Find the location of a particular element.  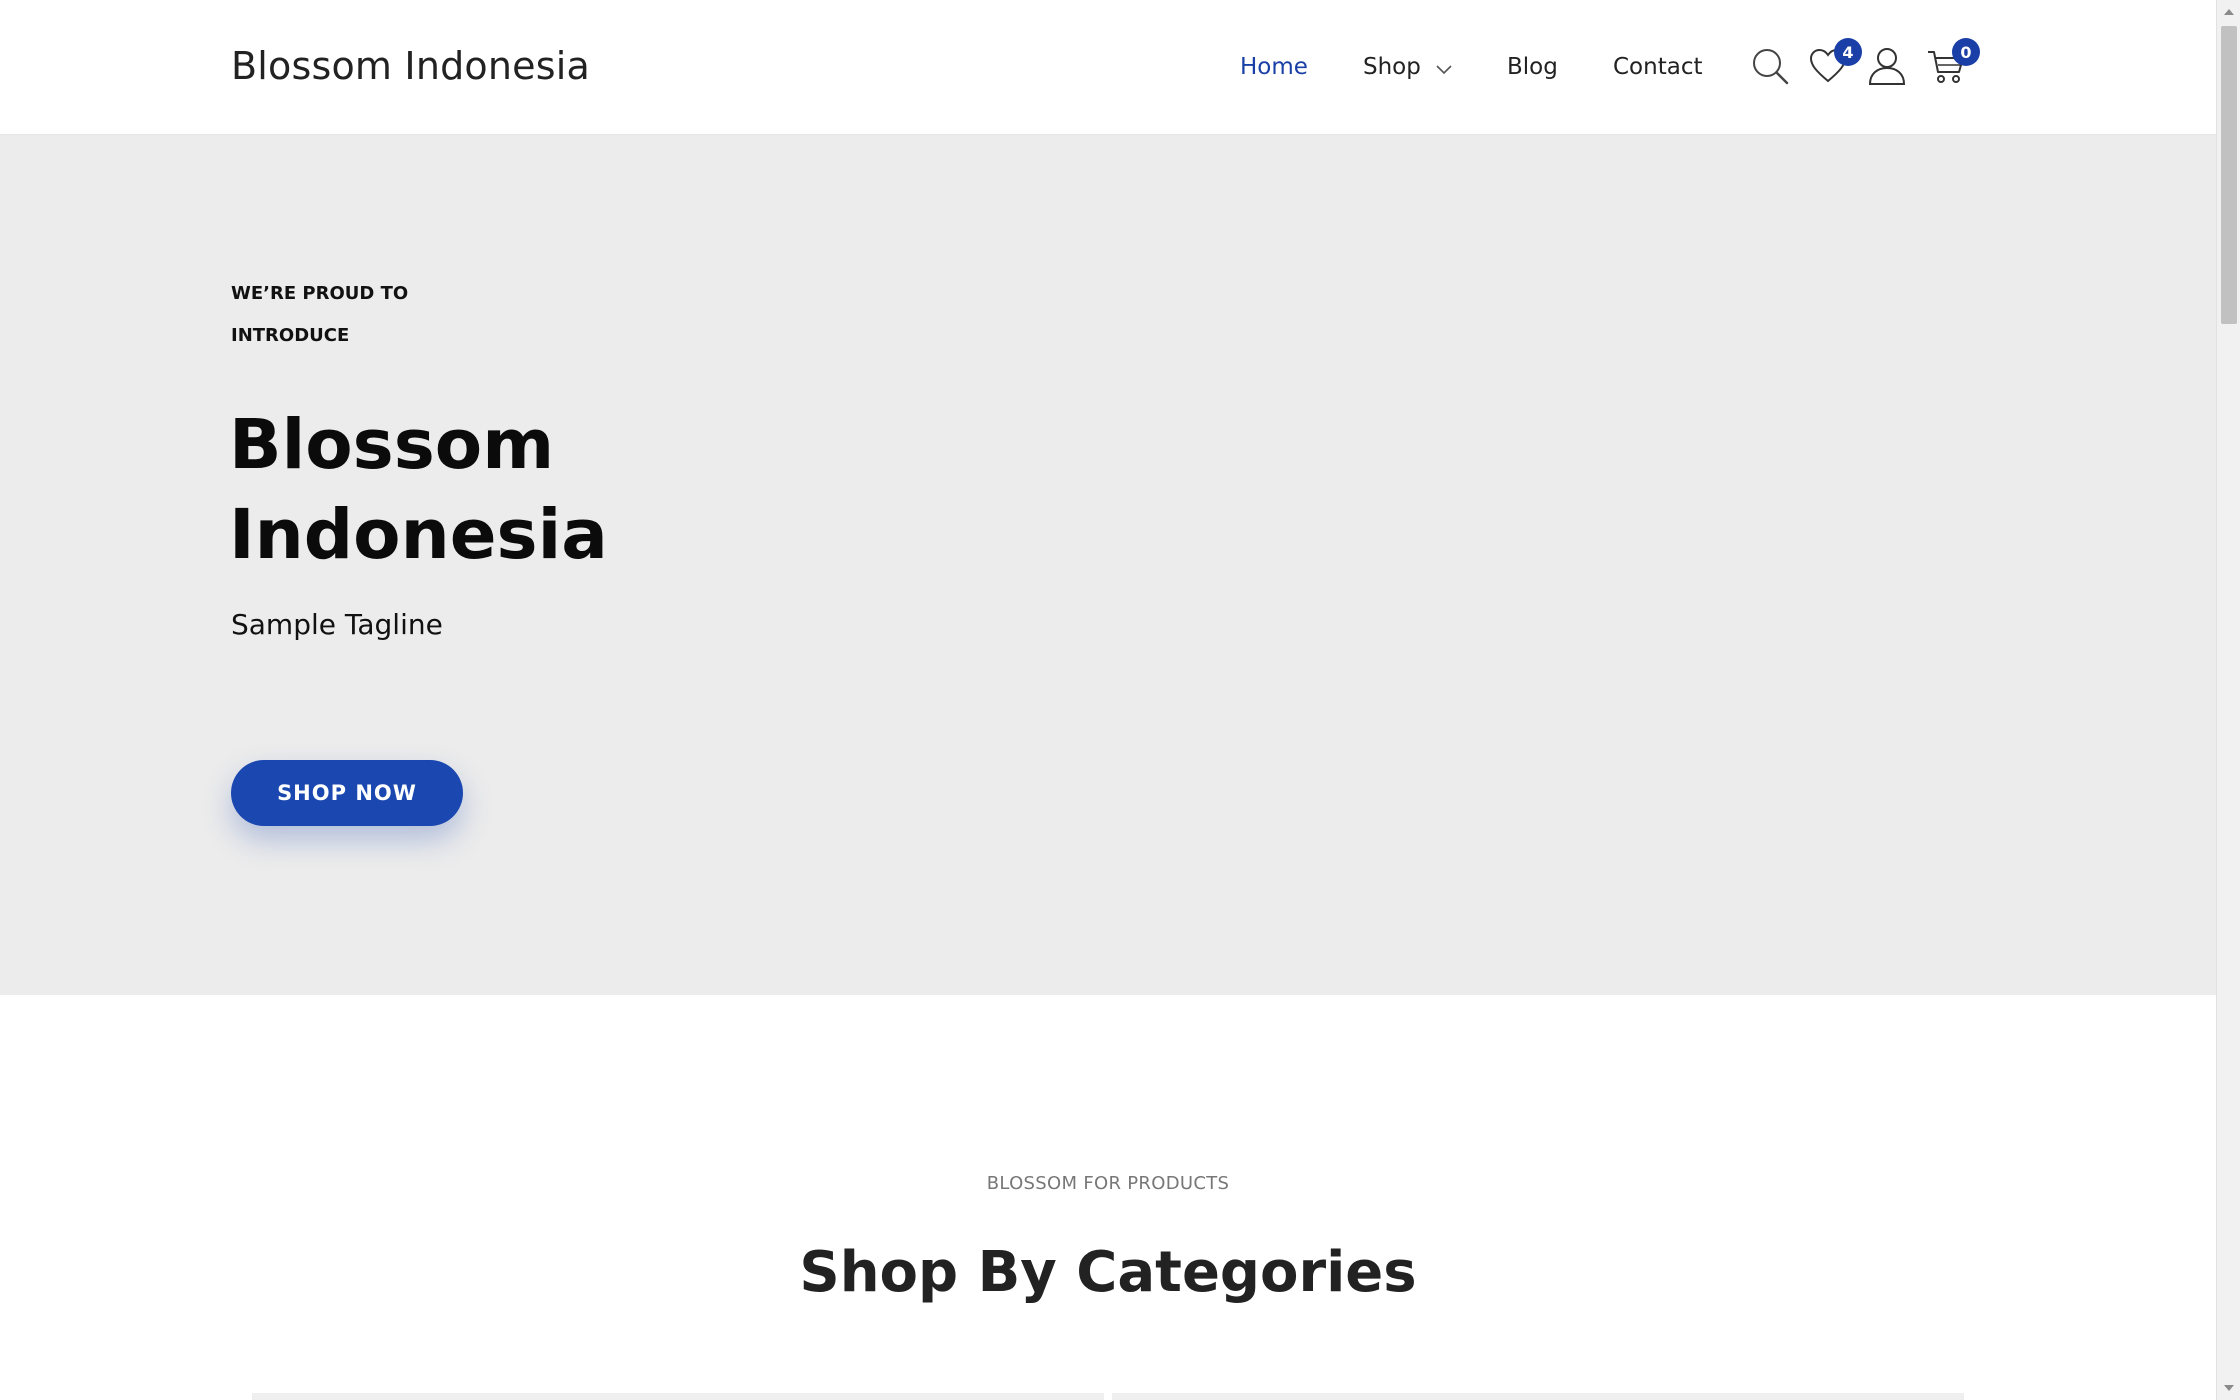

categories-eyebrow: BLOSSOM FOR PRODUCTS is located at coordinates (1108, 1183).